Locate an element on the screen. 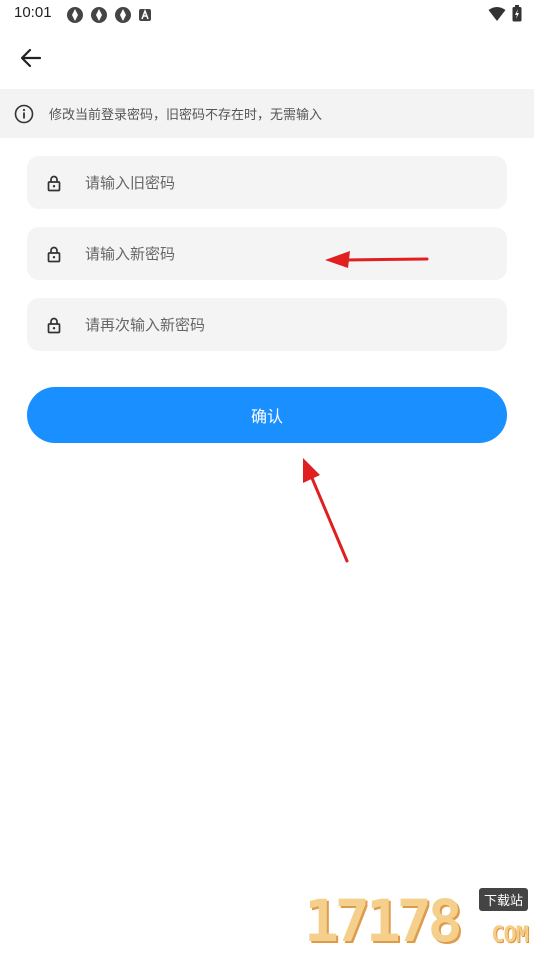  annotation-arrows is located at coordinates (366, 407).